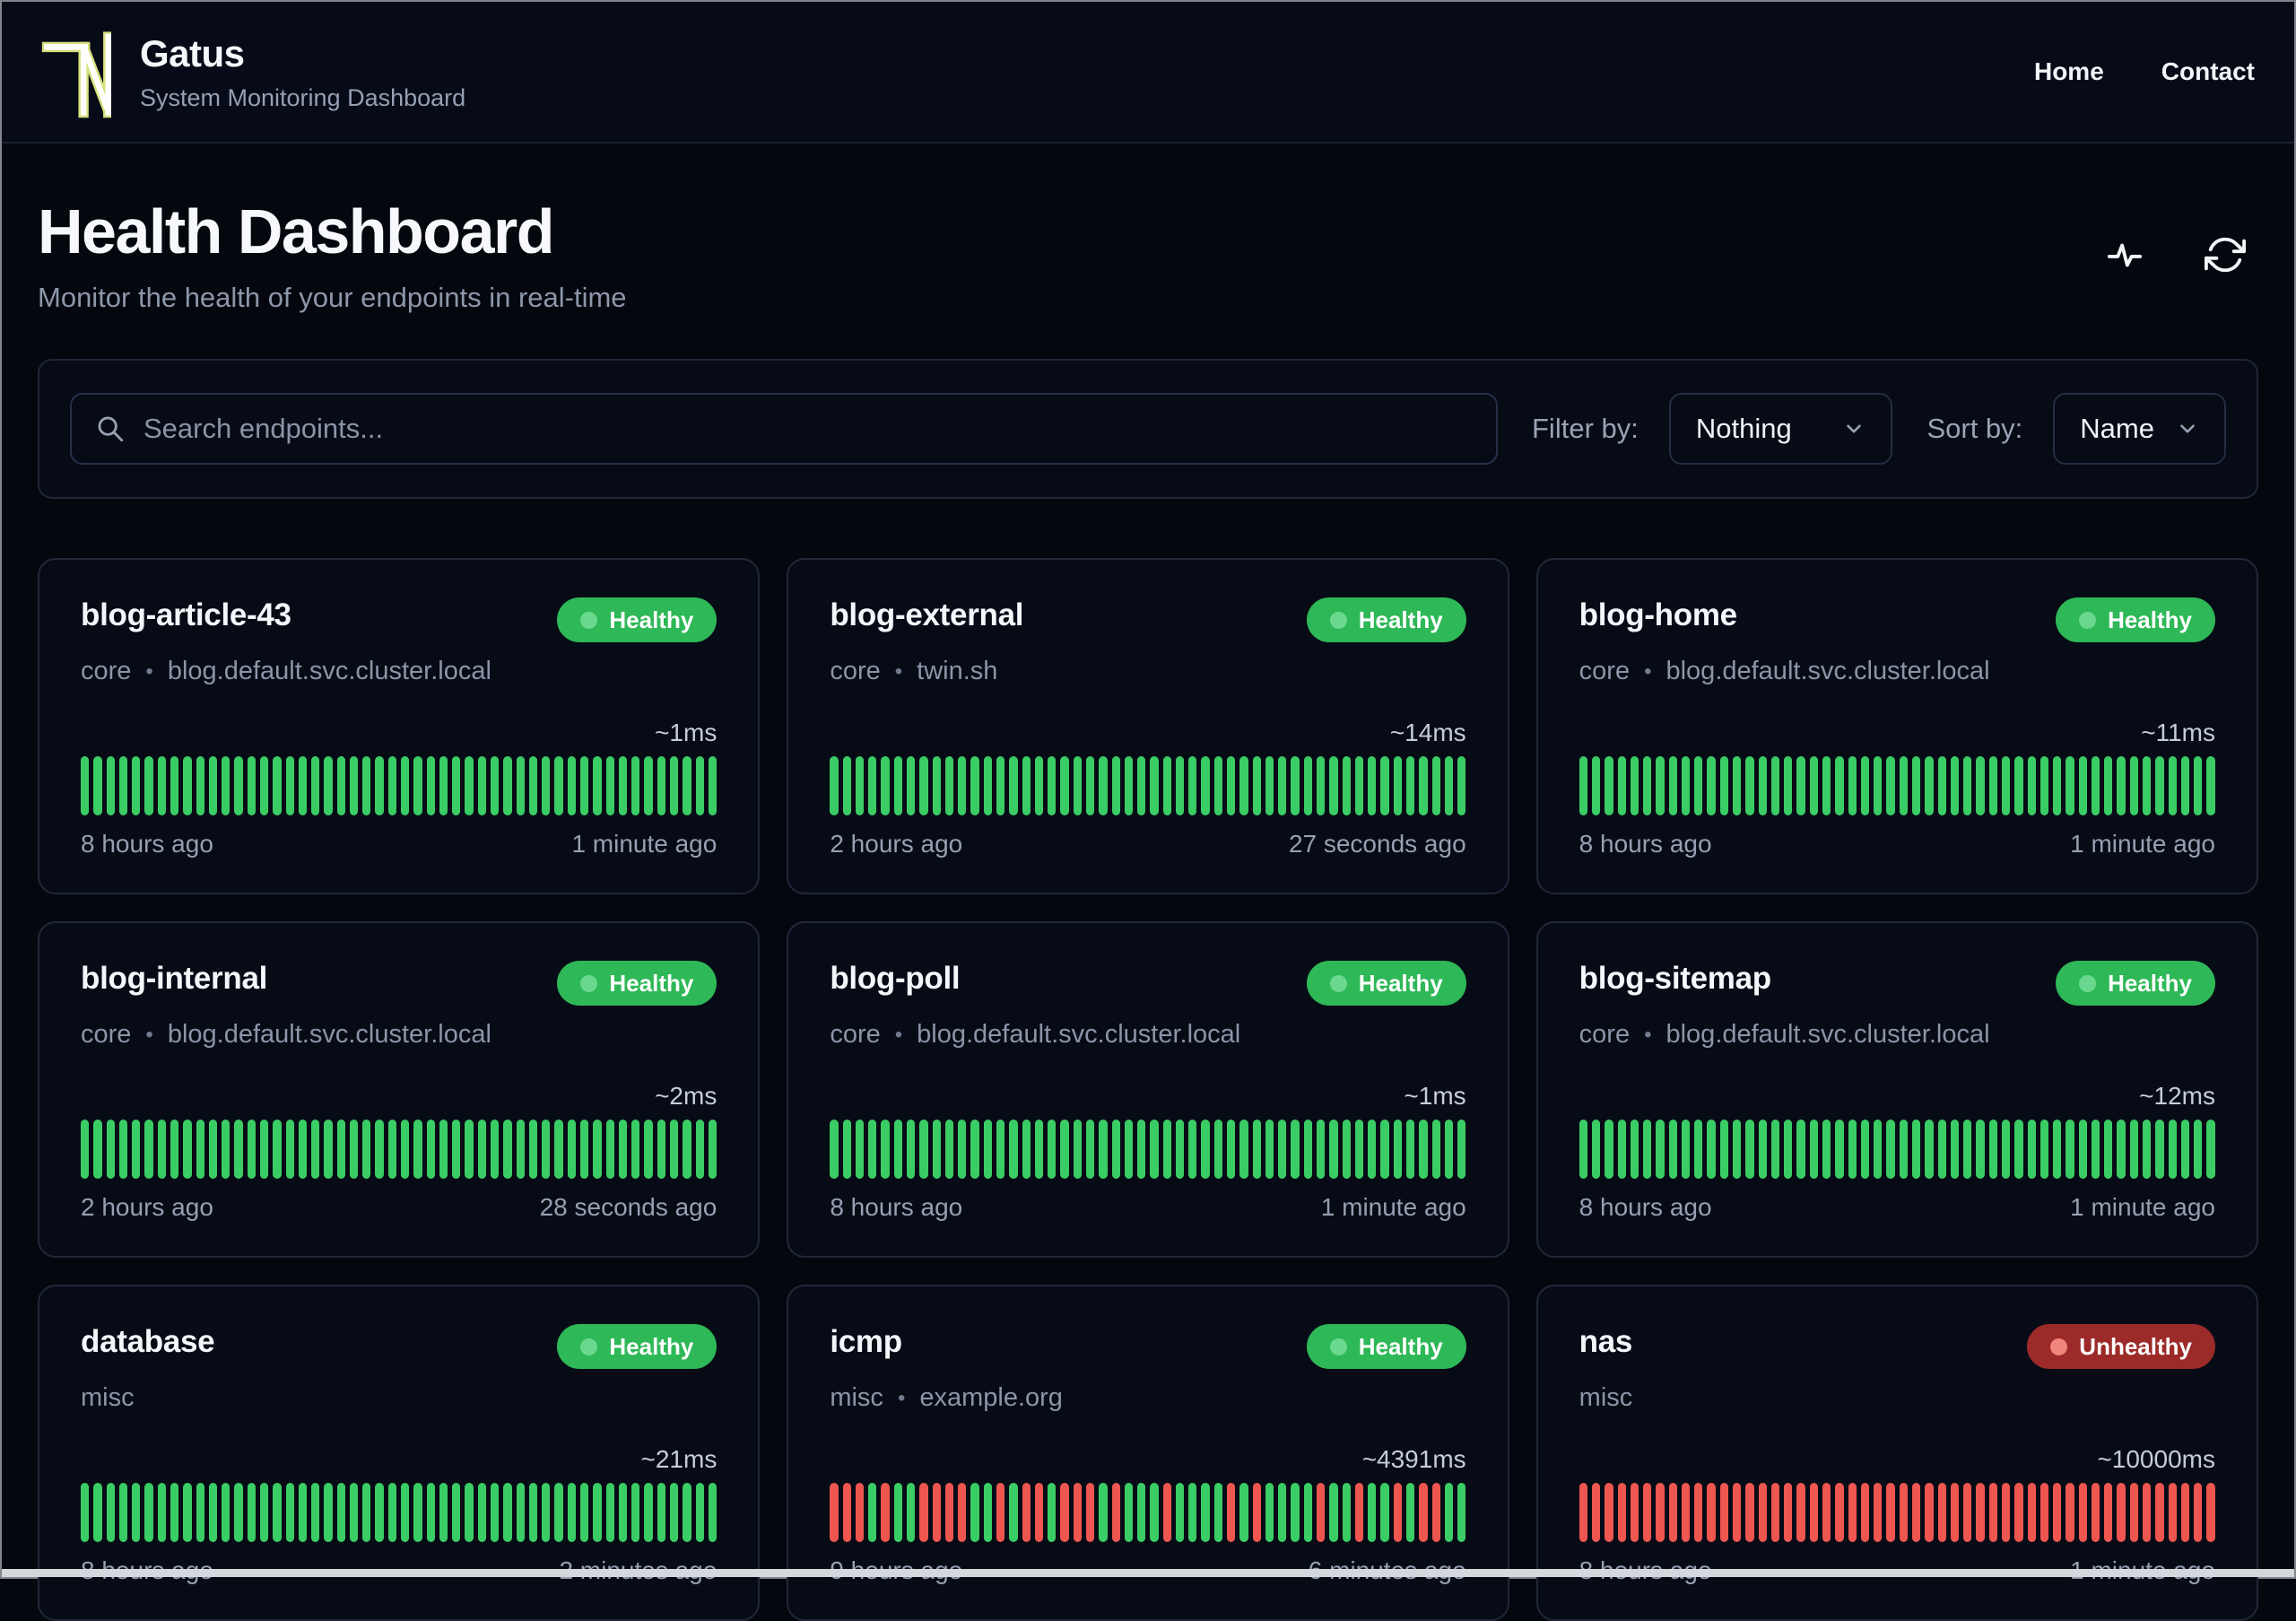 The image size is (2296, 1621). Describe the element at coordinates (2069, 71) in the screenshot. I see `nav-link-home: Home` at that location.